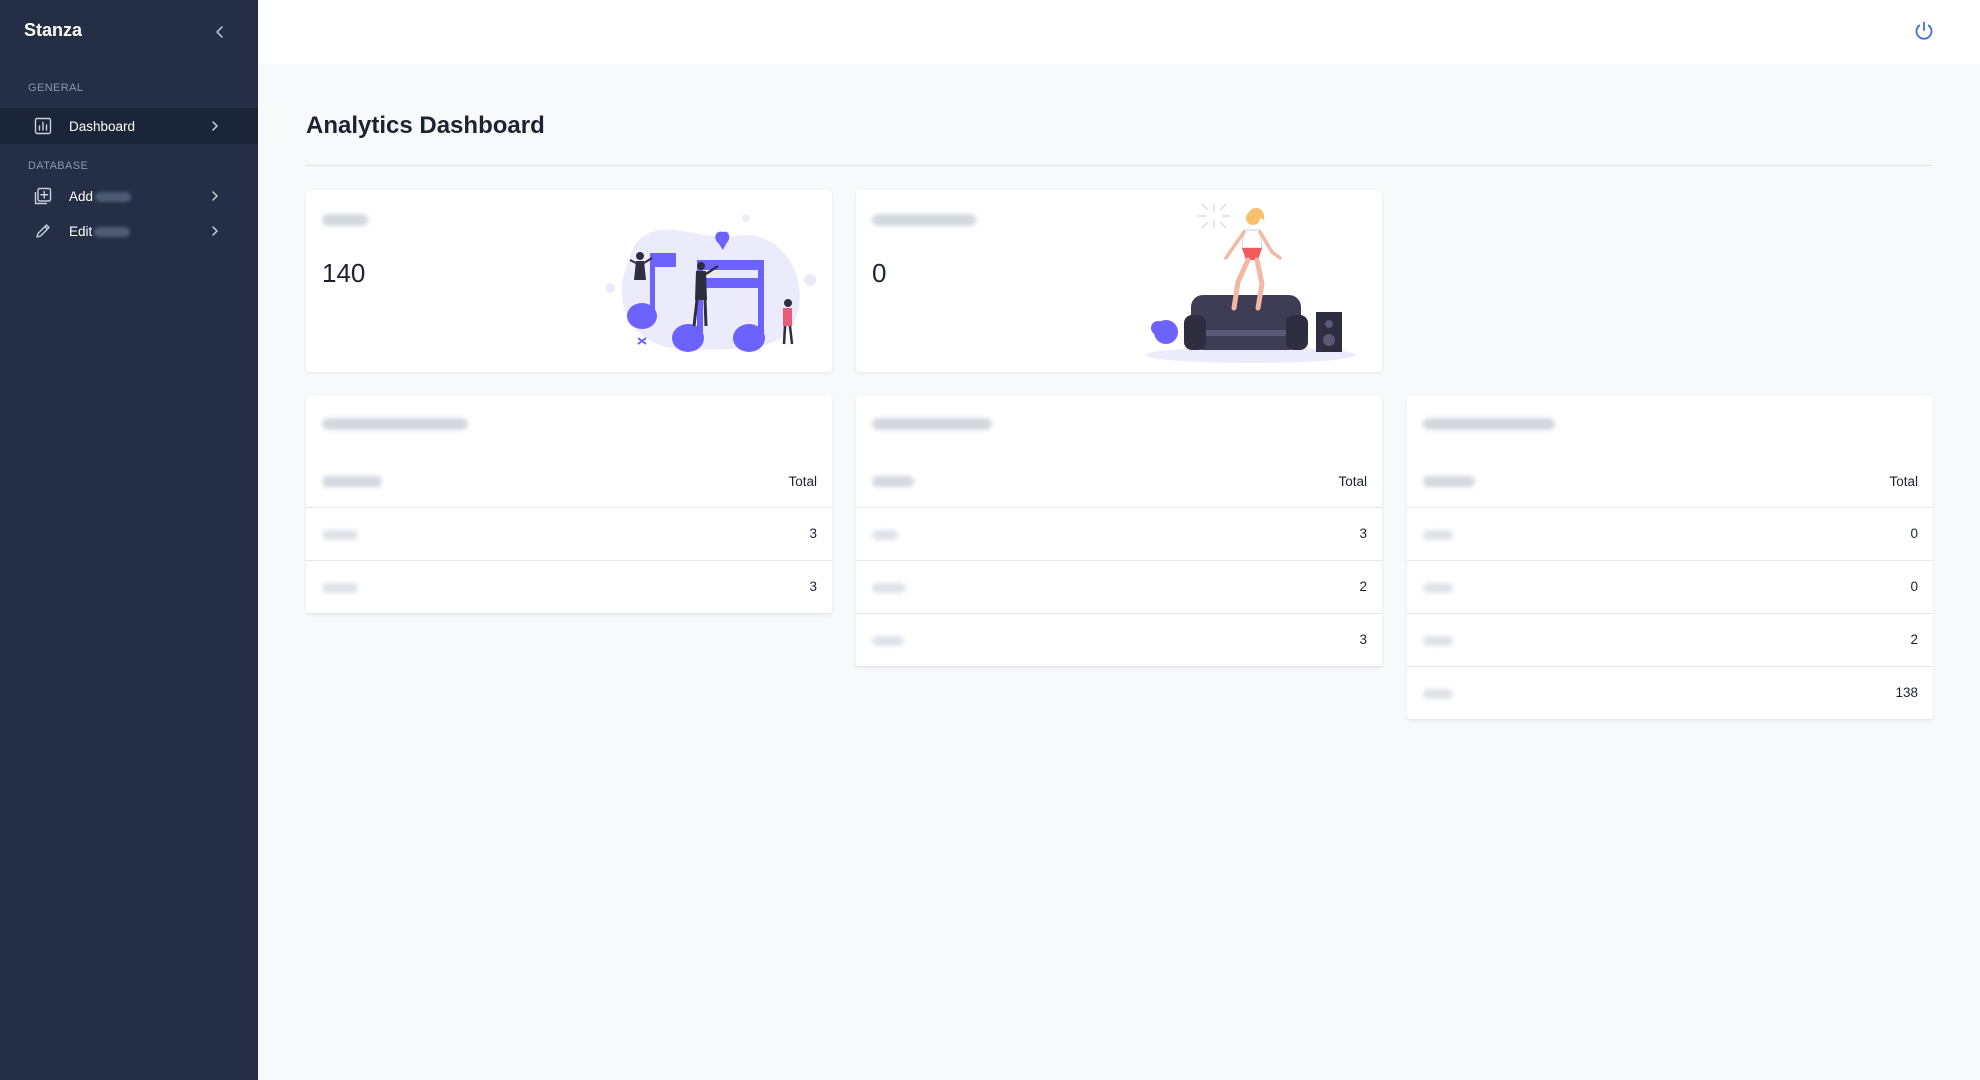 The image size is (1980, 1080). What do you see at coordinates (58, 166) in the screenshot?
I see `section-database: DATABASE` at bounding box center [58, 166].